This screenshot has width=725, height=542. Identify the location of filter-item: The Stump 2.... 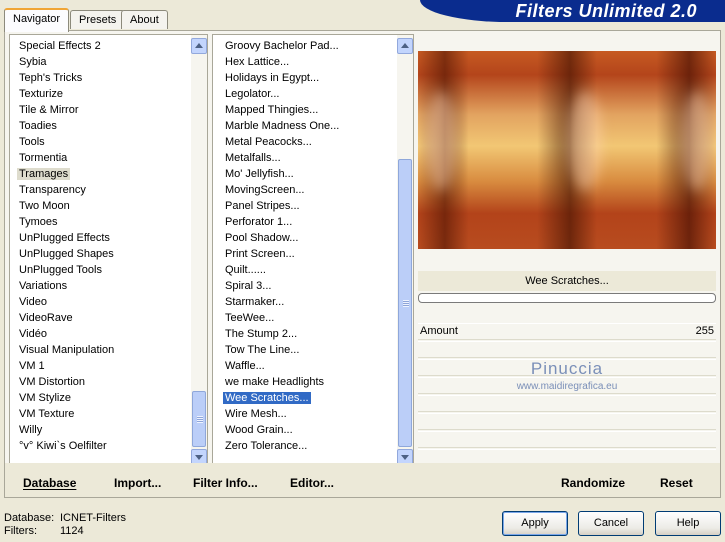
(309, 334).